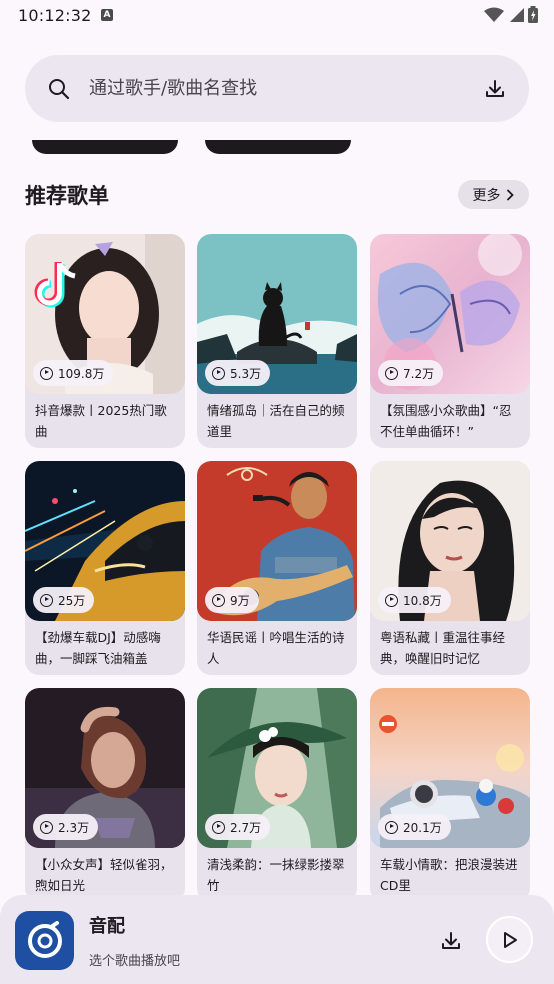 The height and width of the screenshot is (984, 554). What do you see at coordinates (443, 648) in the screenshot?
I see `playlist-title: 粤语私藏丨重温往事经典，唤醒旧时记忆` at bounding box center [443, 648].